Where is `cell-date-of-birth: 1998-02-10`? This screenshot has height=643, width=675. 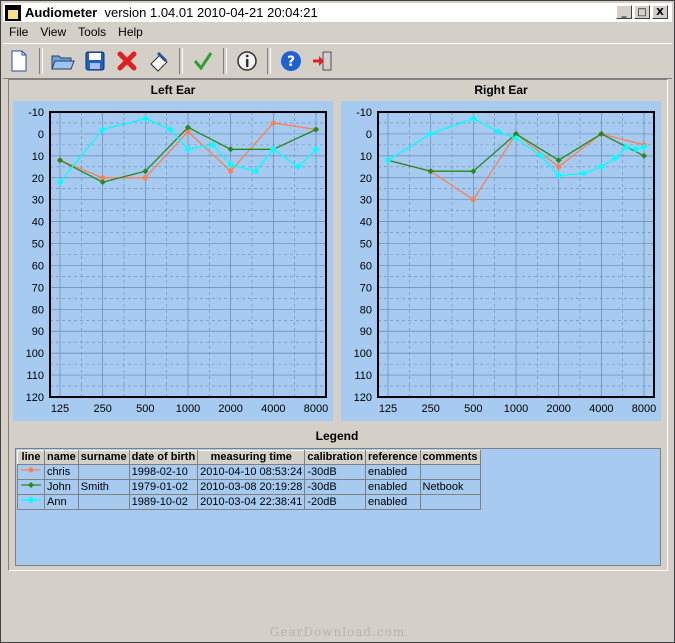 cell-date-of-birth: 1998-02-10 is located at coordinates (163, 472).